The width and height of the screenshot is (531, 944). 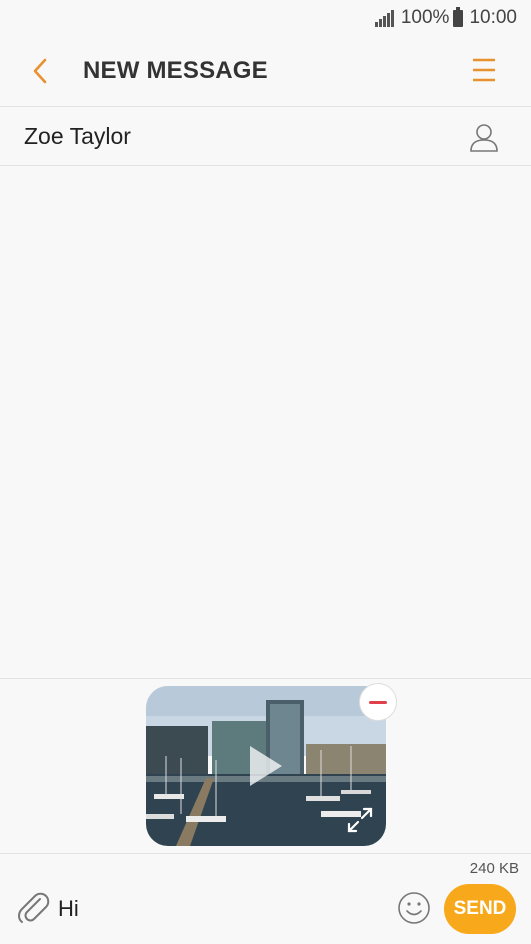 What do you see at coordinates (484, 70) in the screenshot?
I see `menu-icon` at bounding box center [484, 70].